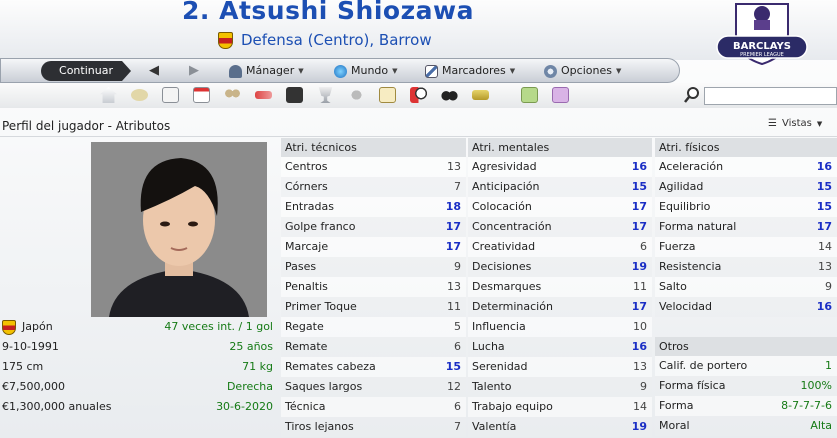 The width and height of the screenshot is (837, 438). Describe the element at coordinates (560, 307) in the screenshot. I see `attribute-row: Determinación 17` at that location.